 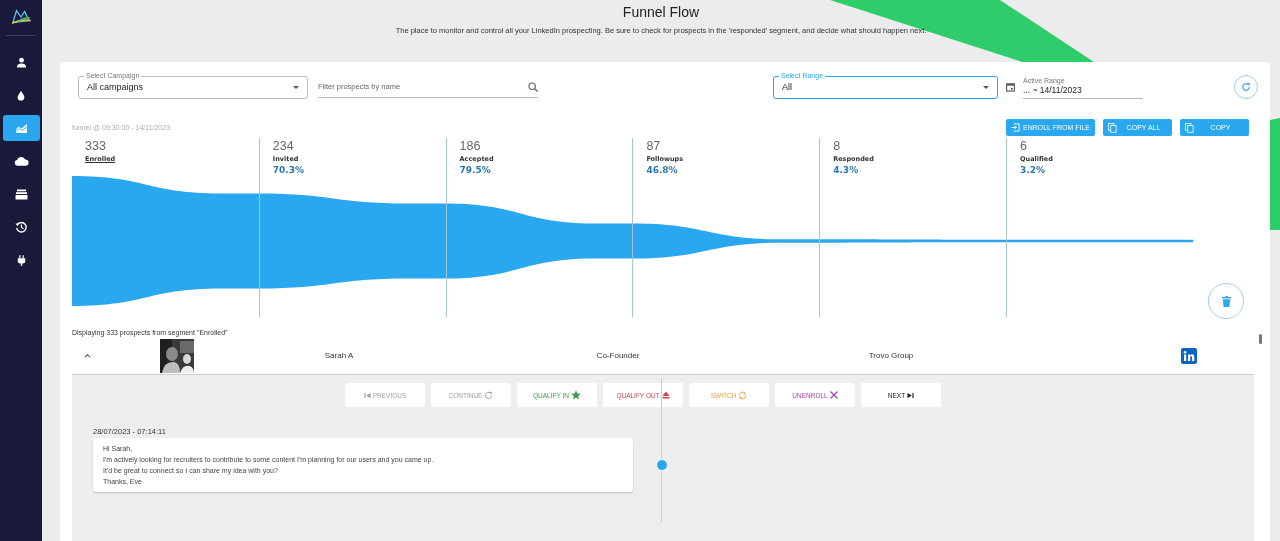 What do you see at coordinates (339, 355) in the screenshot?
I see `prospect-name: Sarah A` at bounding box center [339, 355].